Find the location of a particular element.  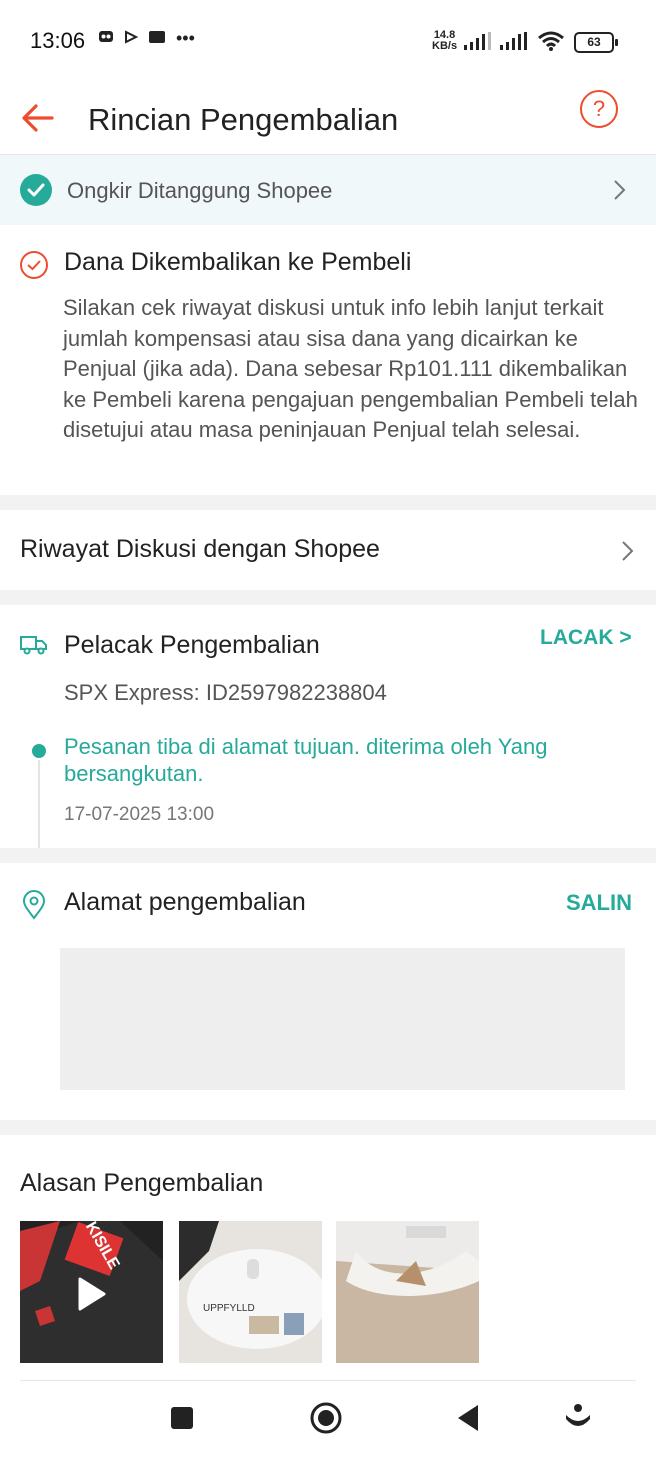

play-notification-icon is located at coordinates (131, 38).